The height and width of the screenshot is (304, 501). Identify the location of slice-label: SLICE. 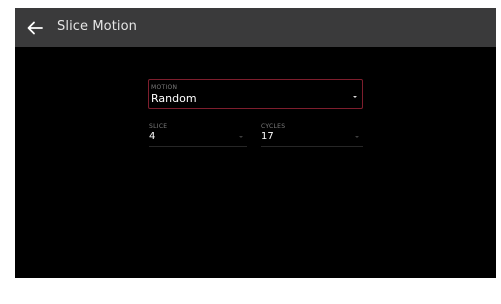
(158, 126).